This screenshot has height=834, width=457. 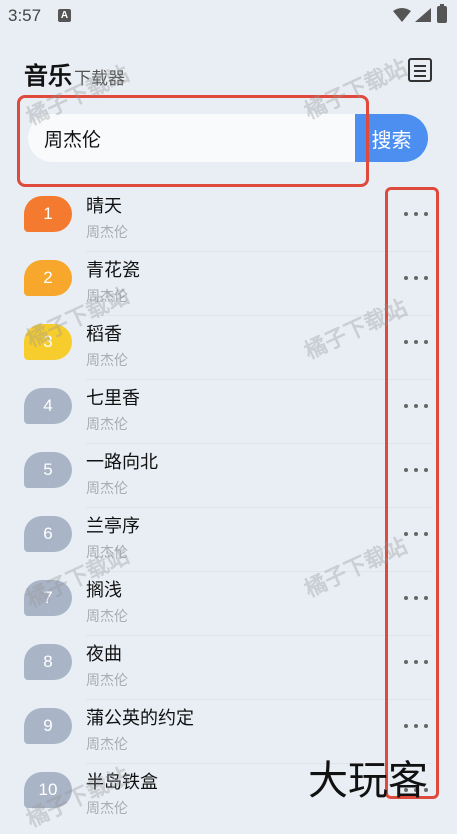 What do you see at coordinates (104, 334) in the screenshot?
I see `song-title: 稻香` at bounding box center [104, 334].